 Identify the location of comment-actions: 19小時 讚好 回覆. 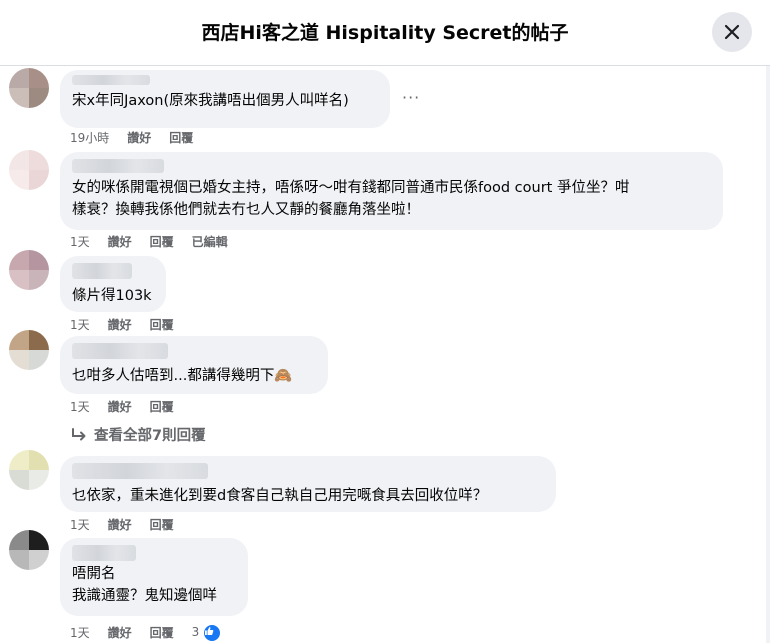
(131, 137).